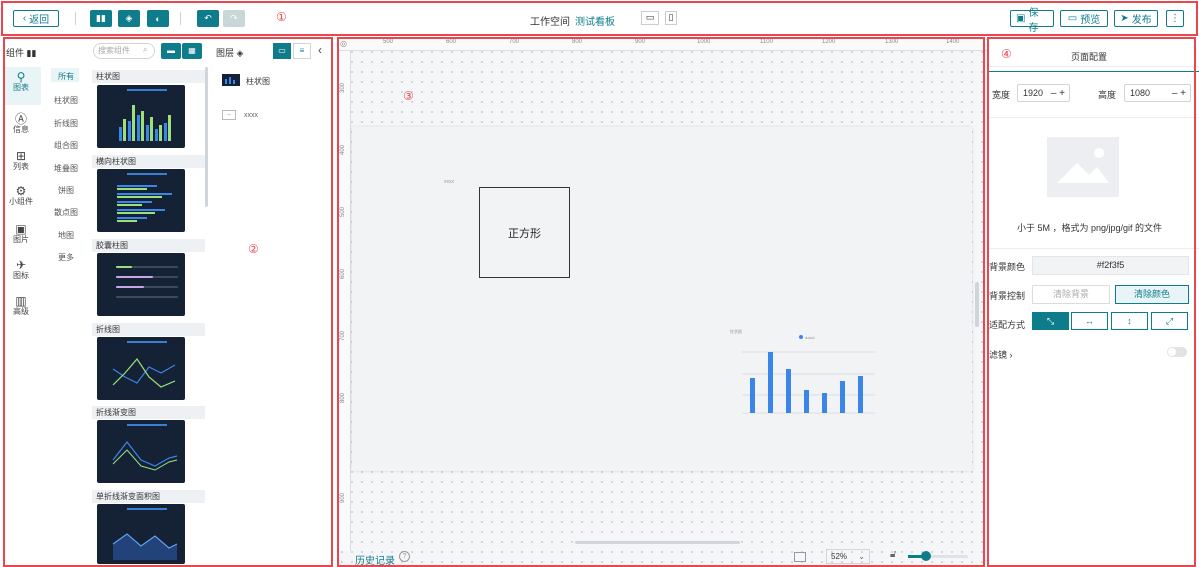 The height and width of the screenshot is (567, 1199). Describe the element at coordinates (893, 554) in the screenshot. I see `lock-icon: 🔓︎` at that location.